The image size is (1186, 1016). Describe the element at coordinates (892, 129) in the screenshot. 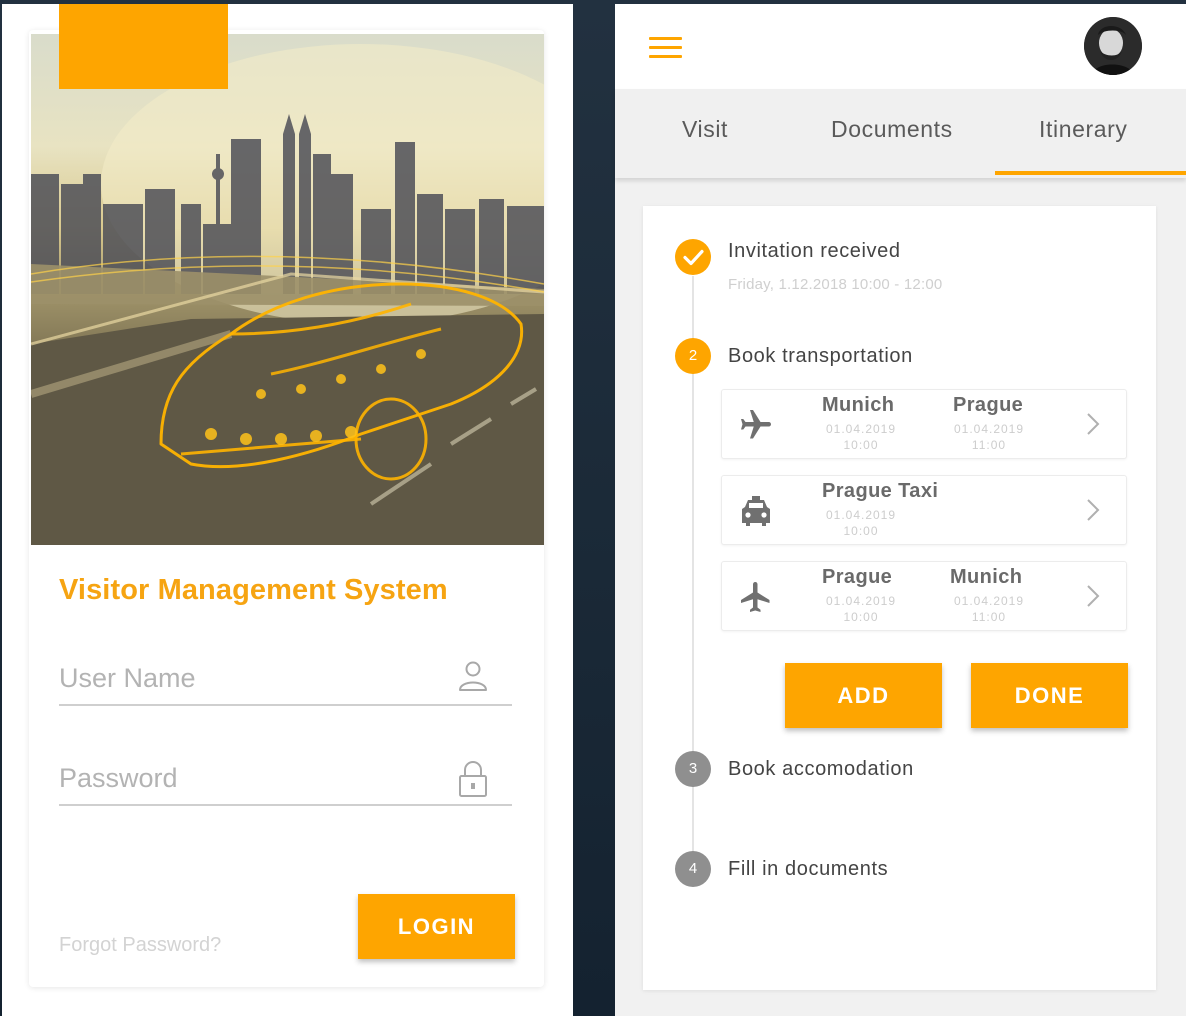

I see `tab-documents: Documents` at that location.